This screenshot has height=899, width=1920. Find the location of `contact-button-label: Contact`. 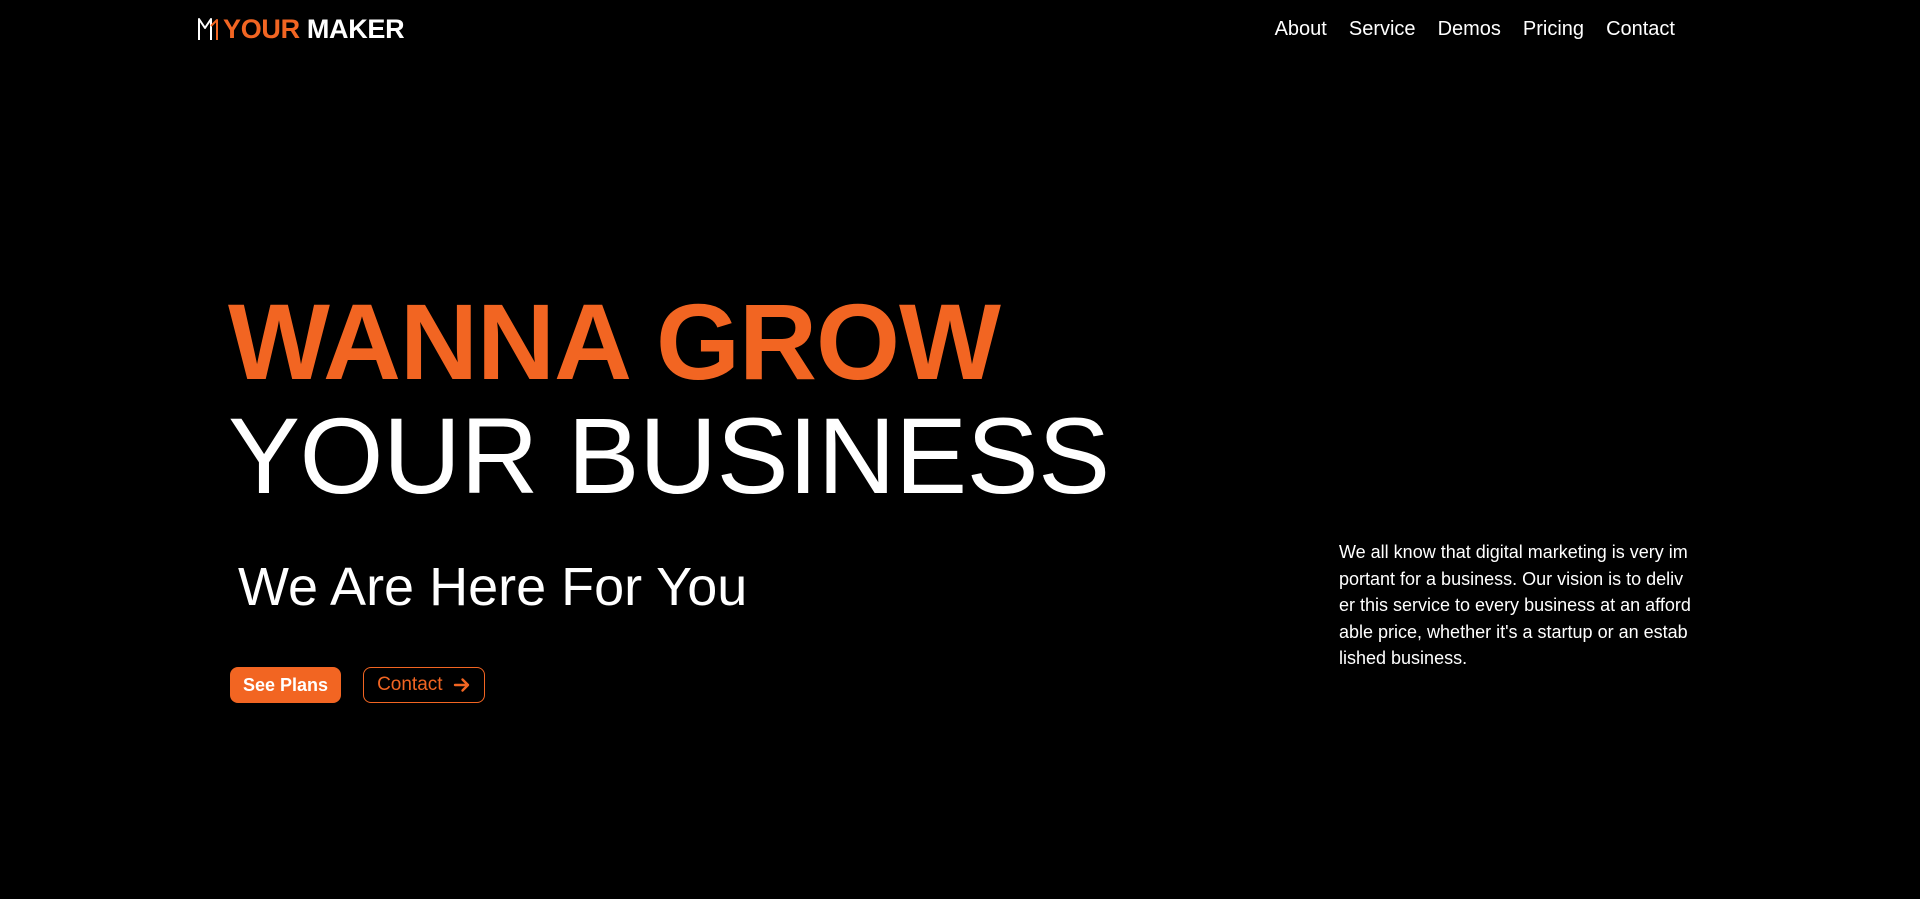

contact-button-label: Contact is located at coordinates (410, 684).